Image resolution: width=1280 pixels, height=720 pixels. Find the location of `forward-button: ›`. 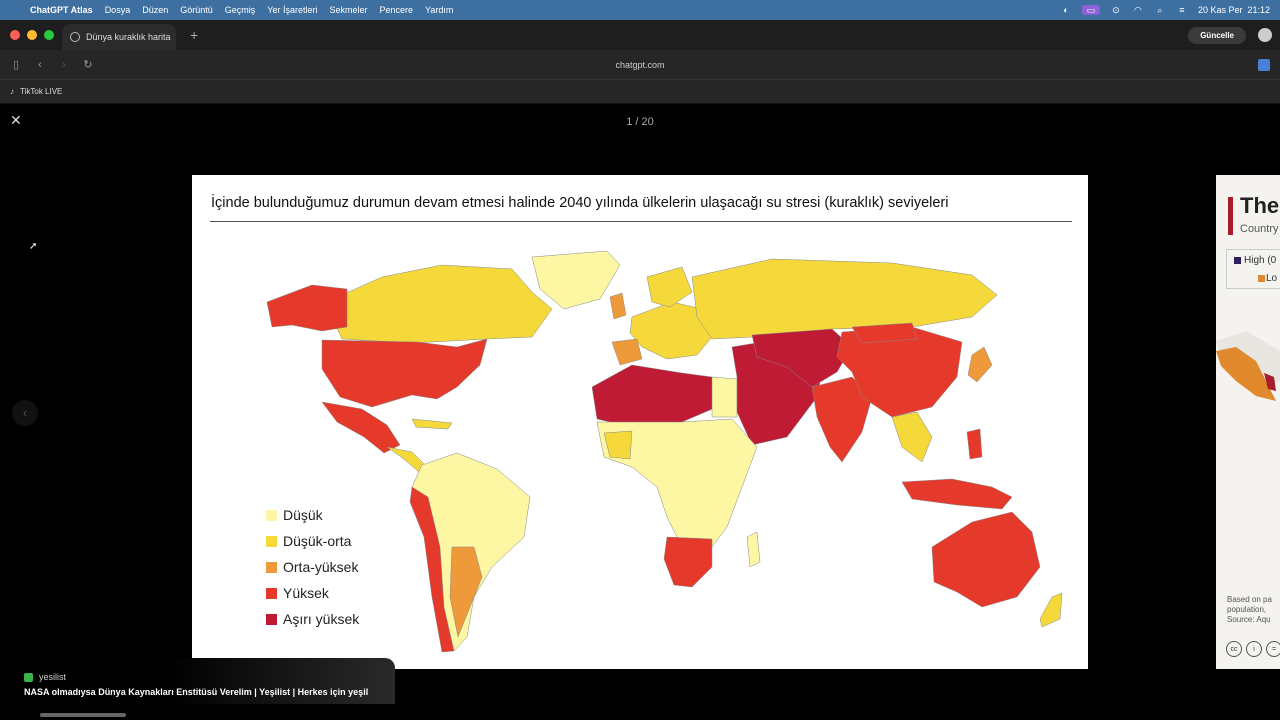

forward-button: › is located at coordinates (64, 65).